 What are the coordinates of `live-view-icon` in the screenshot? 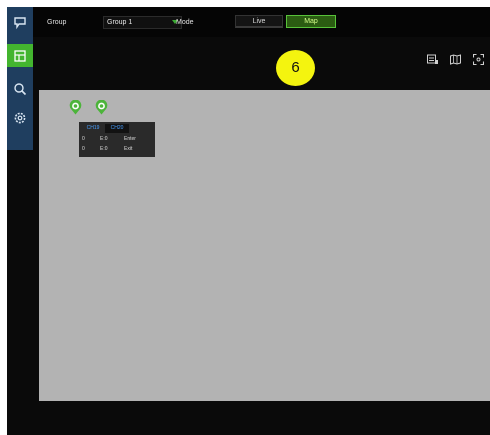 It's located at (20, 22).